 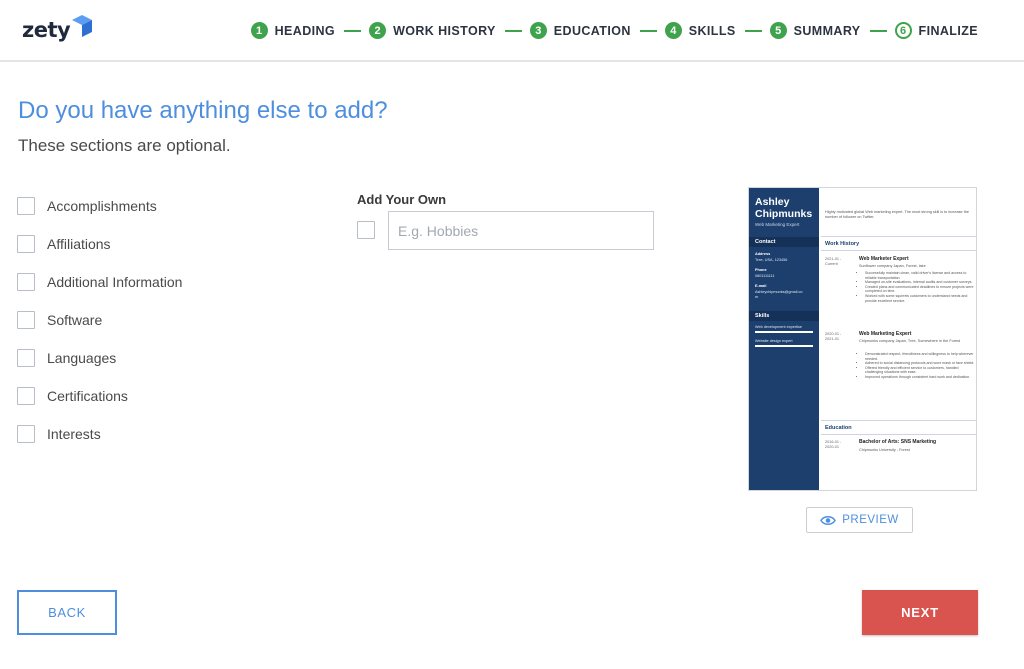 What do you see at coordinates (712, 30) in the screenshot?
I see `step-label: SKILLS` at bounding box center [712, 30].